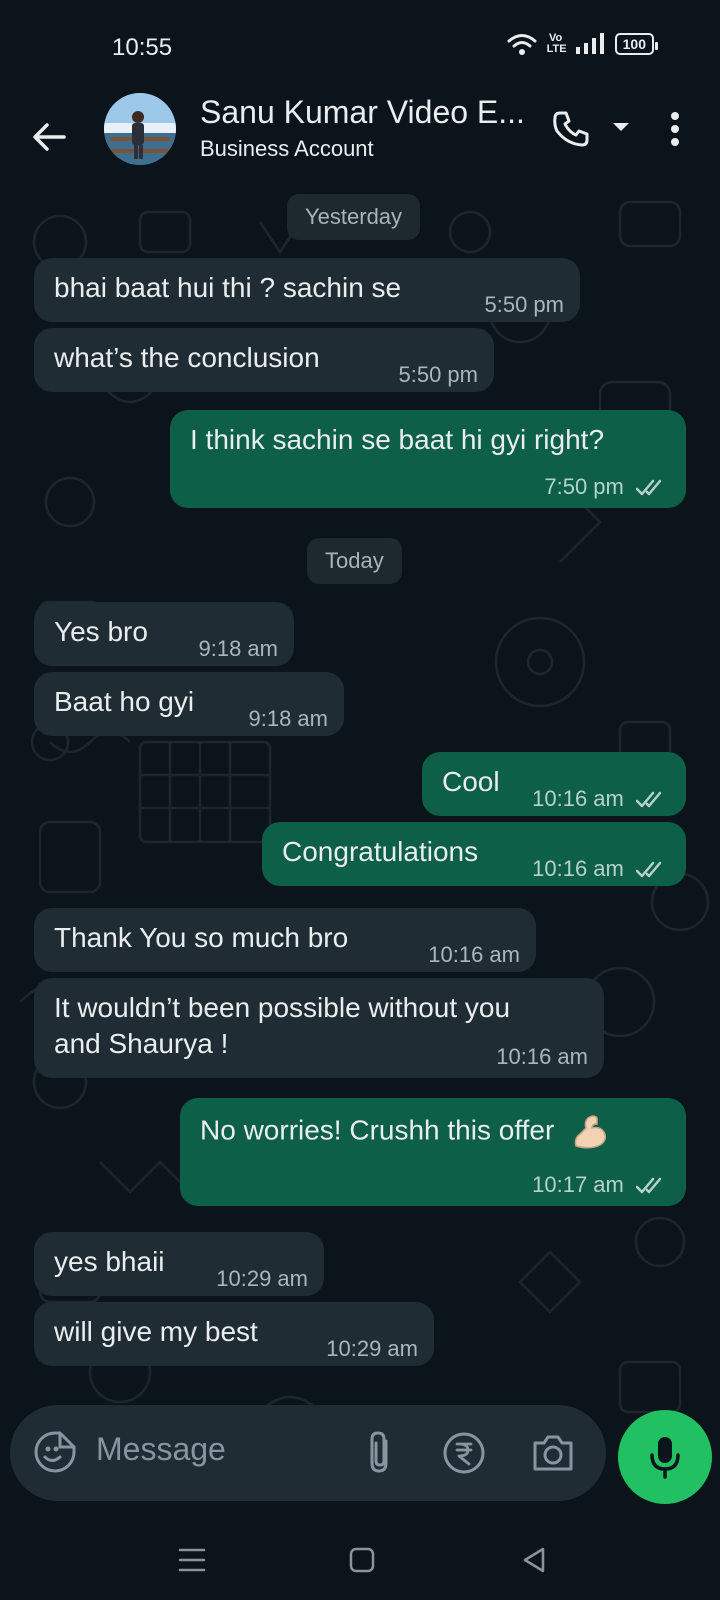  Describe the element at coordinates (141, 1043) in the screenshot. I see `message-text: and Shaurya !` at that location.